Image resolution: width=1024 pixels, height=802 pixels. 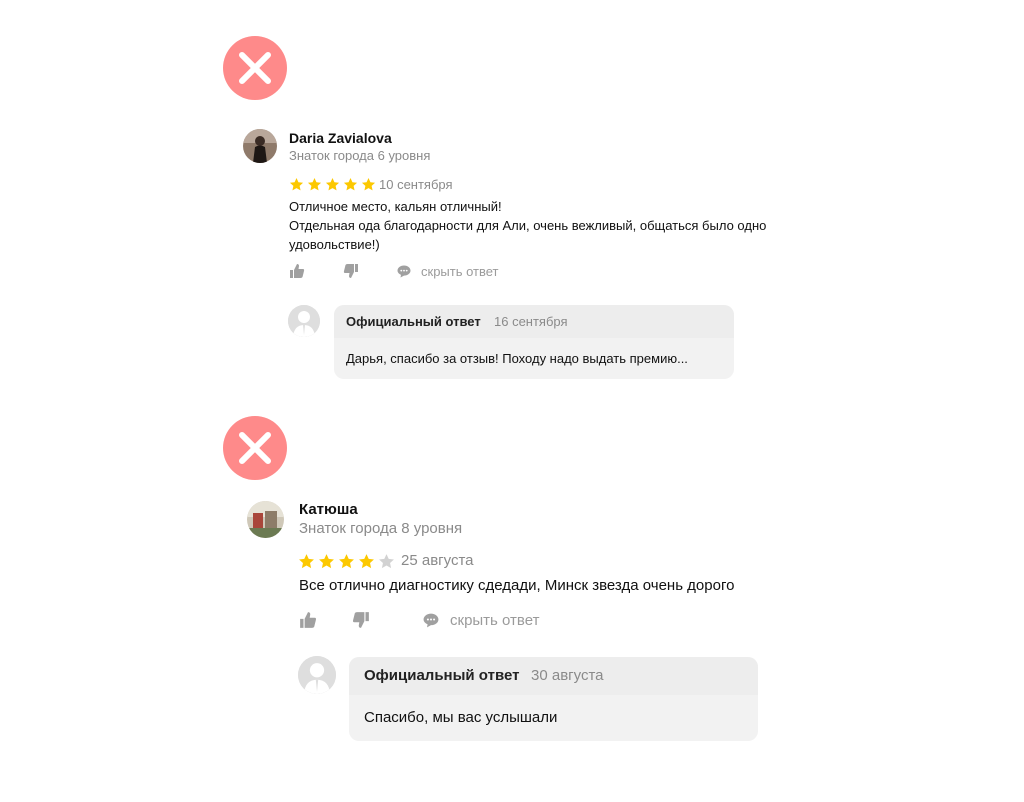 I want to click on review-date: 25 августа, so click(x=437, y=560).